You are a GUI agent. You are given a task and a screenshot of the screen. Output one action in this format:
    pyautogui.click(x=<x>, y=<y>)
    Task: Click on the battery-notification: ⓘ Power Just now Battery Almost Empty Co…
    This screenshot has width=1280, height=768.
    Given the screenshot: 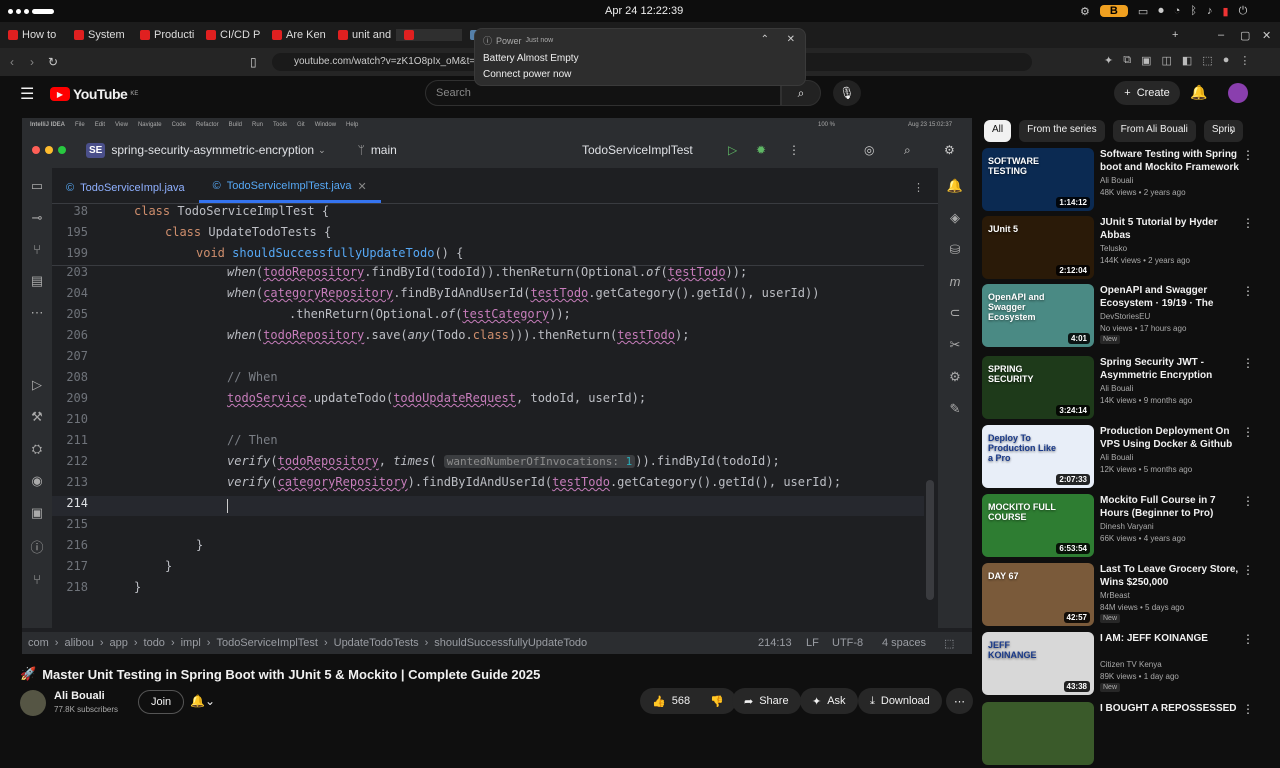 What is the action you would take?
    pyautogui.click(x=640, y=57)
    